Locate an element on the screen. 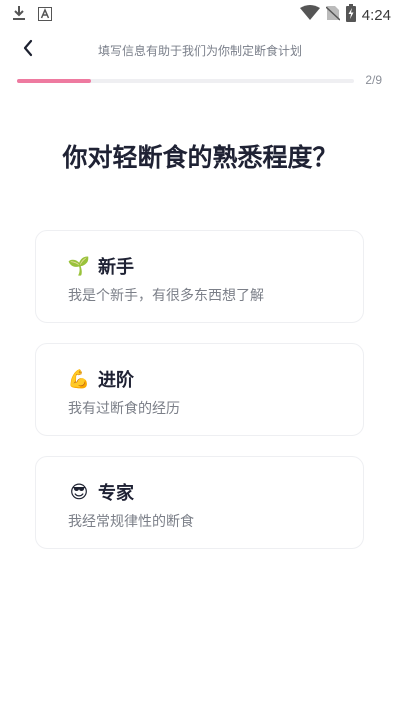 This screenshot has height=711, width=400. wifi-icon is located at coordinates (309, 15).